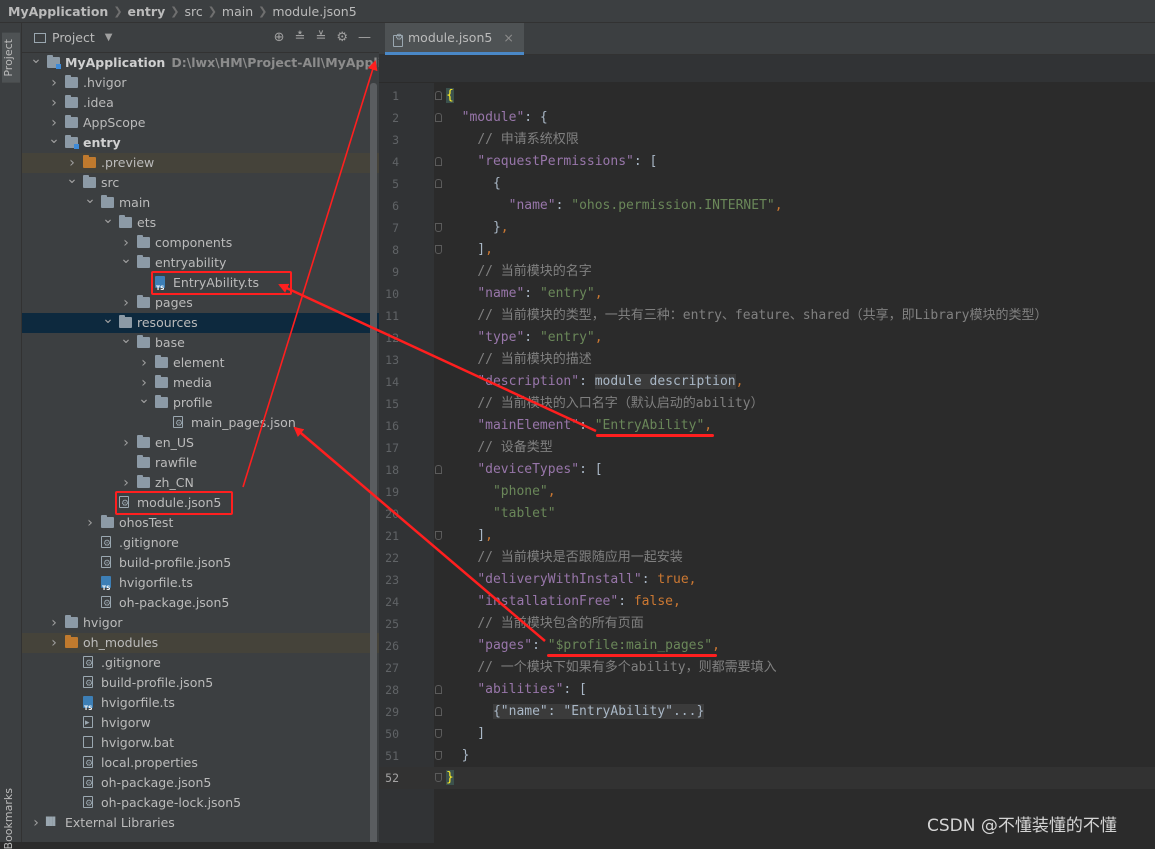 The image size is (1155, 849). What do you see at coordinates (767, 712) in the screenshot?
I see `code-line: 29 {"name": "EntryAbility"...}` at bounding box center [767, 712].